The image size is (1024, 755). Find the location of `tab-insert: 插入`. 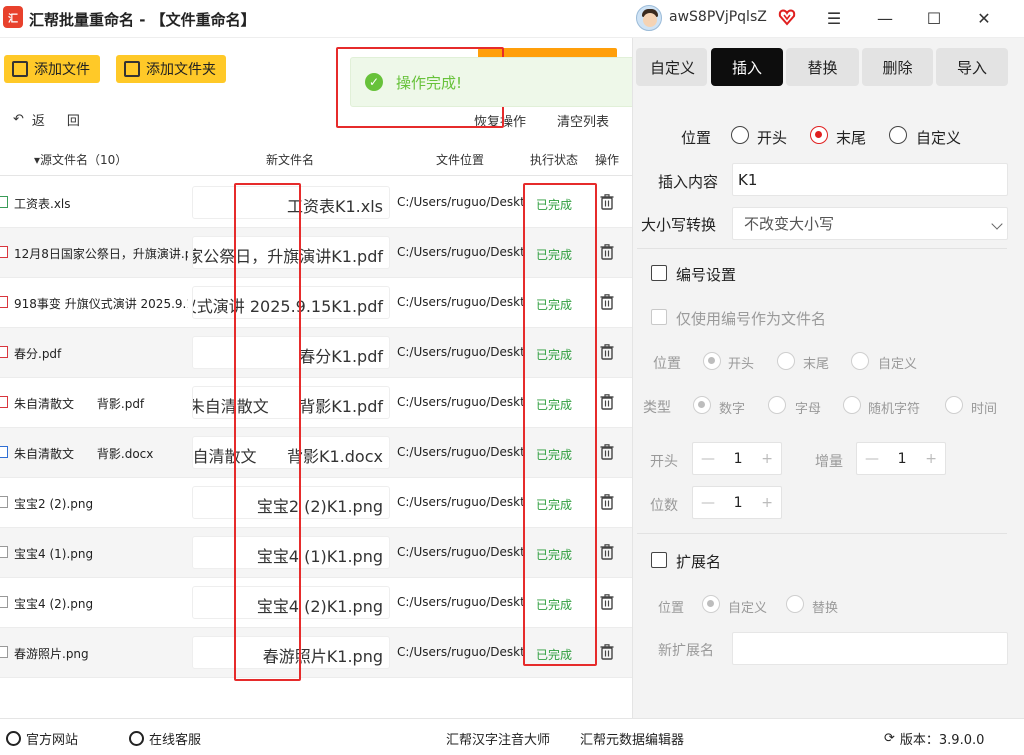

tab-insert: 插入 is located at coordinates (747, 67).